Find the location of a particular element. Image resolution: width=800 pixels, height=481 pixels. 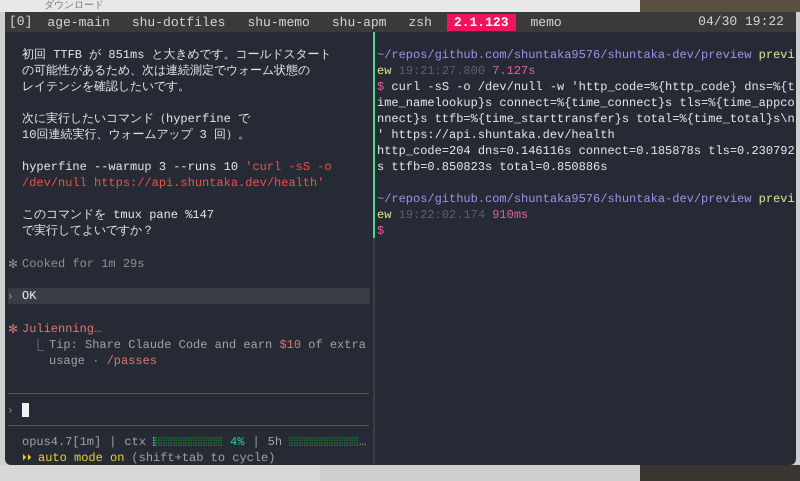

window-tab: shu-apm is located at coordinates (359, 22).